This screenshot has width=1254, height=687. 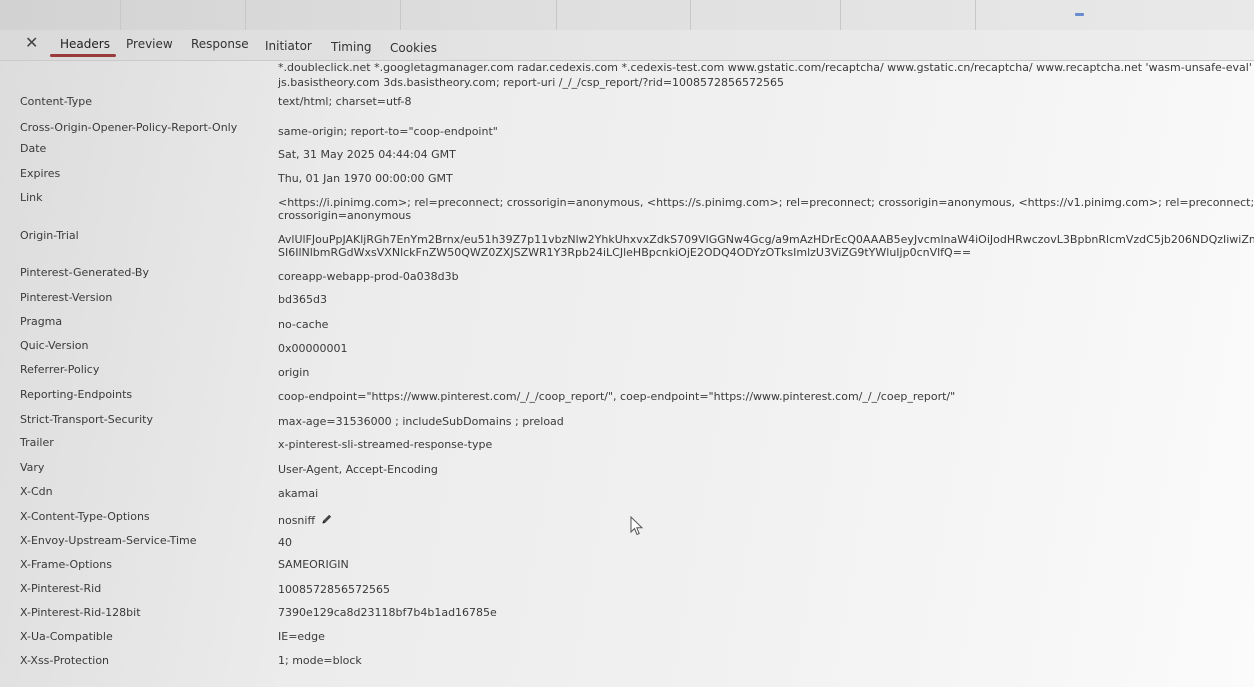 I want to click on header-value: Thu, 01 Jan 1970 00:00:00 GMT, so click(x=365, y=179).